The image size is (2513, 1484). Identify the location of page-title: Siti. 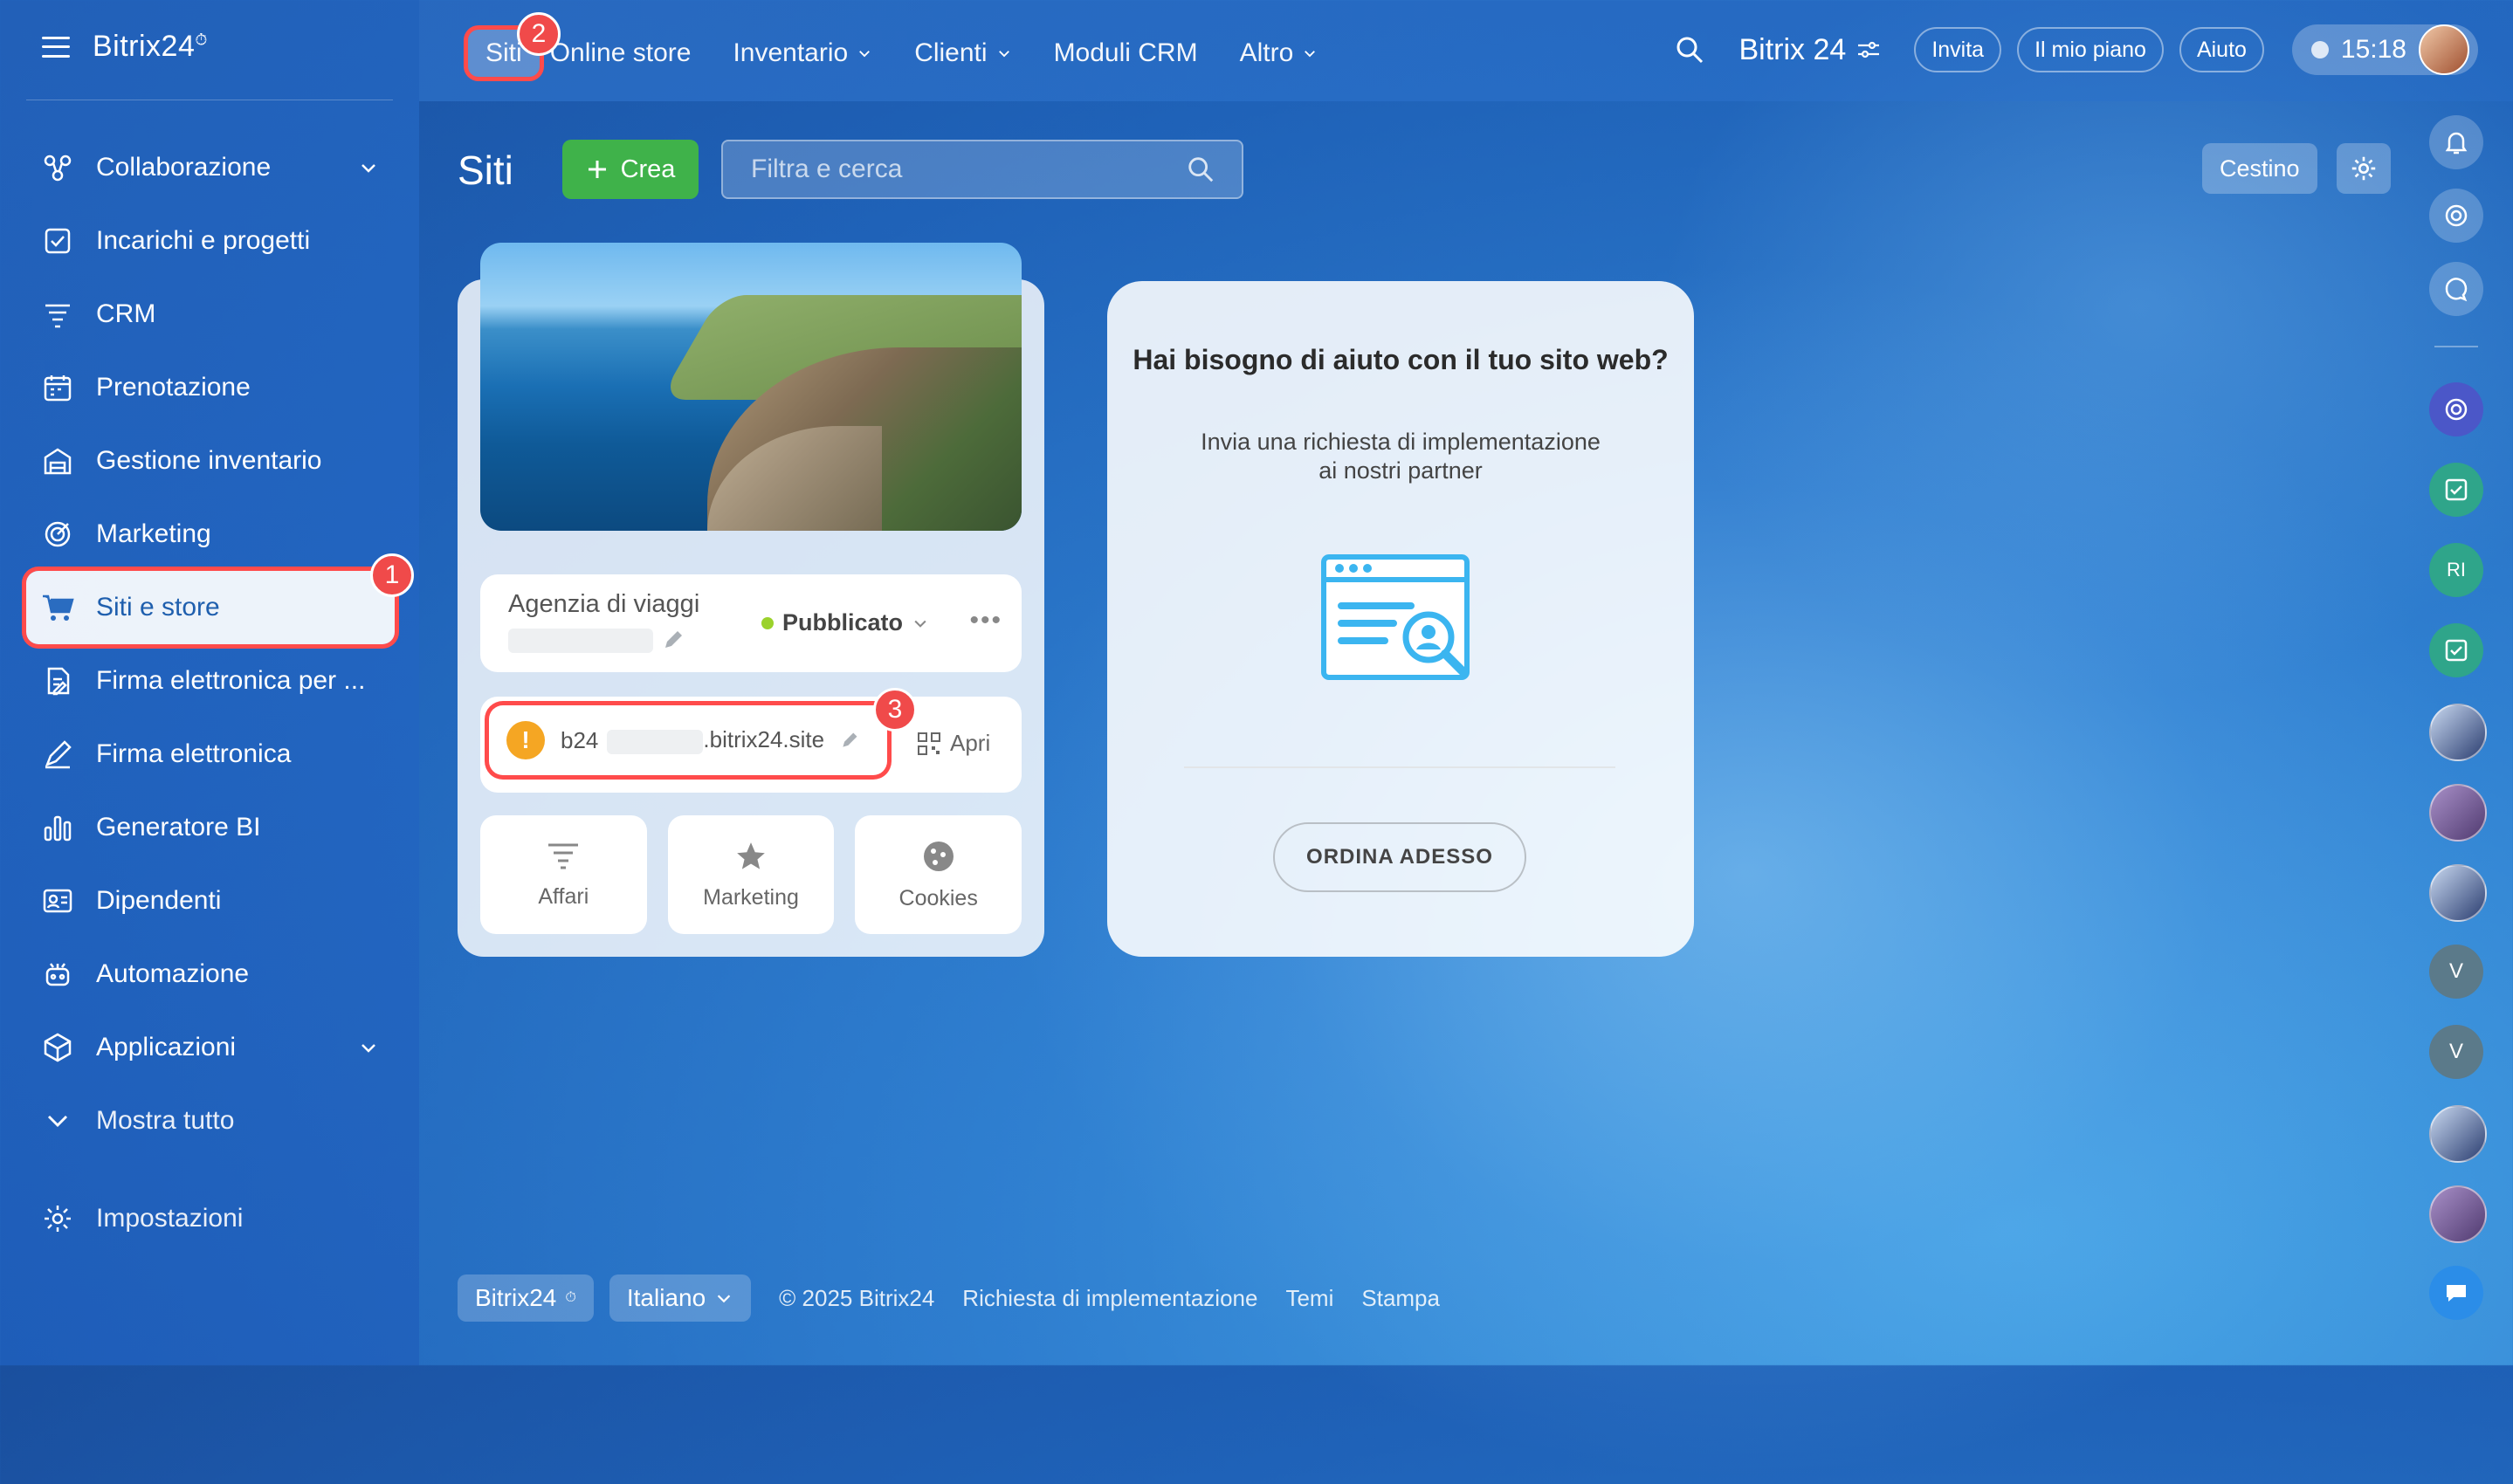
(485, 170).